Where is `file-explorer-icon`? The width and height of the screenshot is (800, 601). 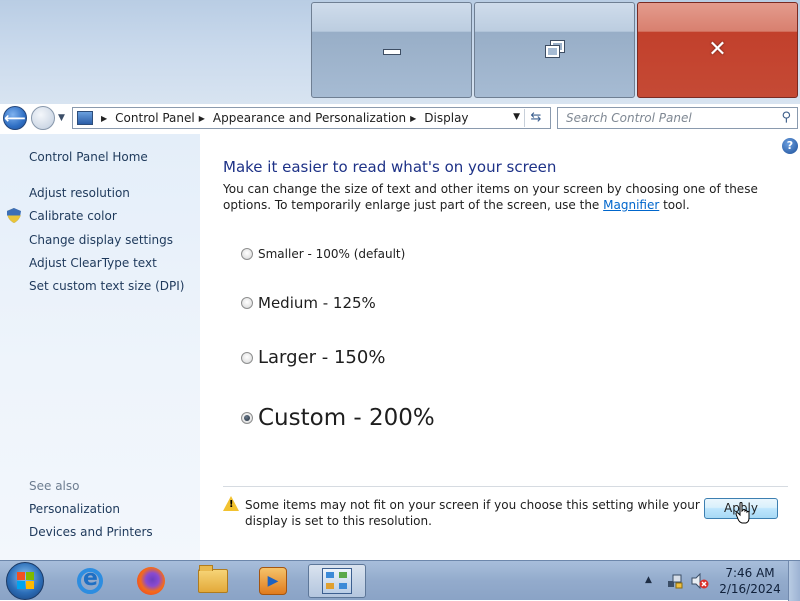 file-explorer-icon is located at coordinates (213, 579).